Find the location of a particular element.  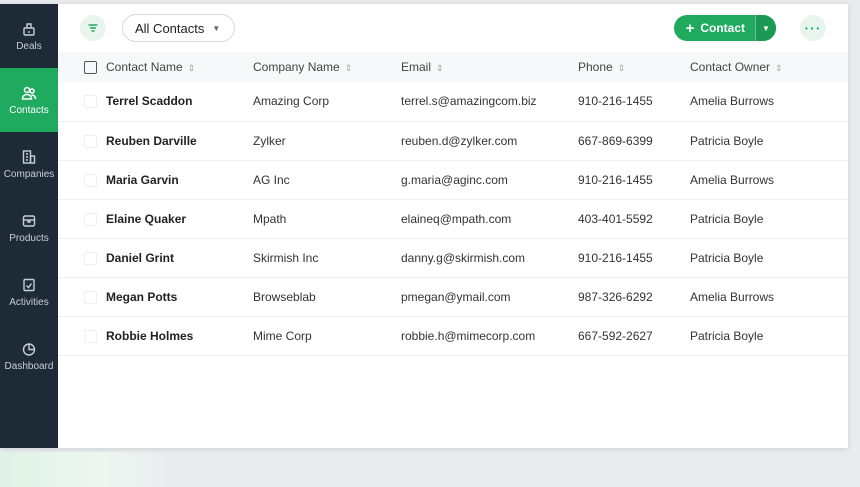

select-all-checkbox is located at coordinates (90, 68).